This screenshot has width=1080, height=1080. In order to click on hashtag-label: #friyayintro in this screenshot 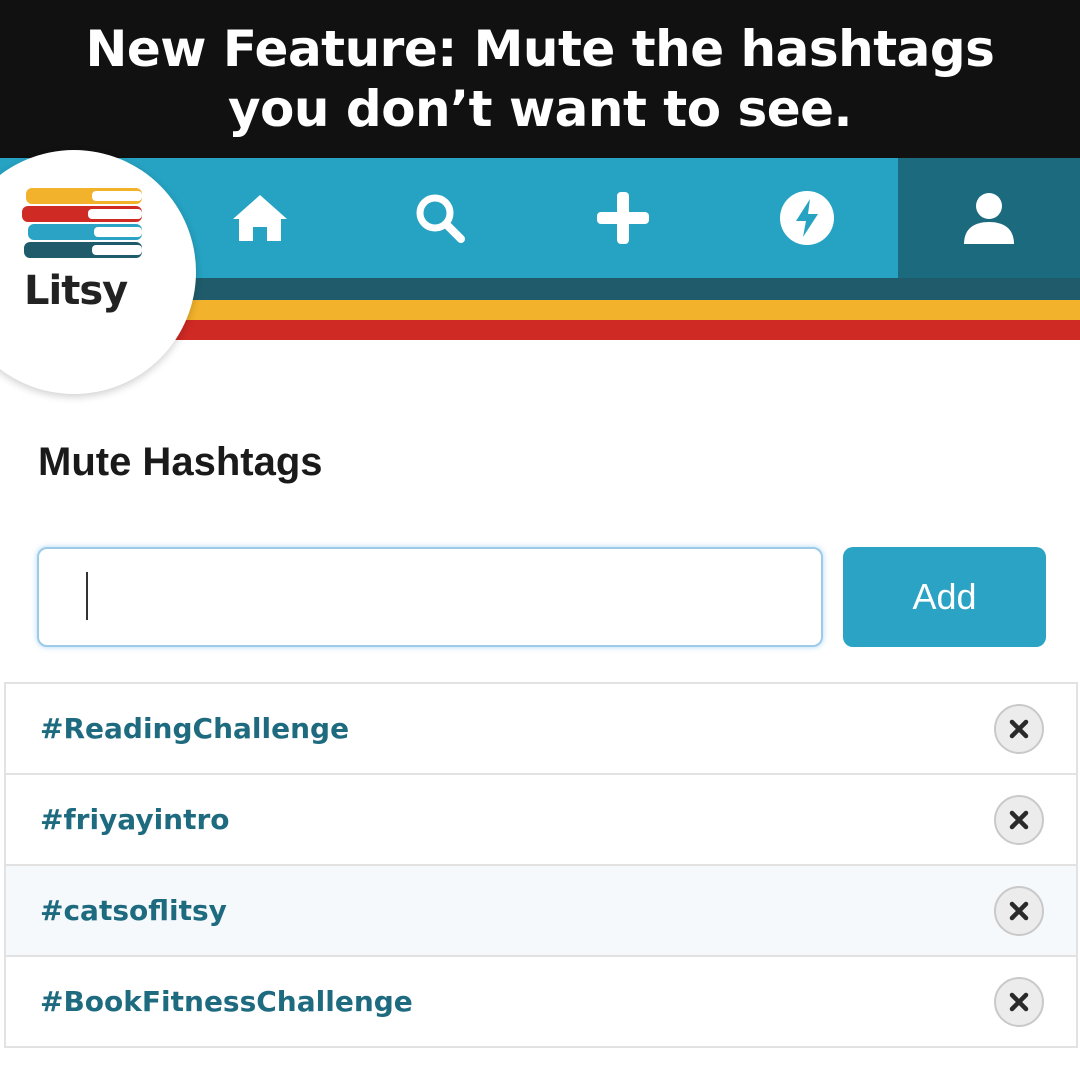, I will do `click(135, 819)`.